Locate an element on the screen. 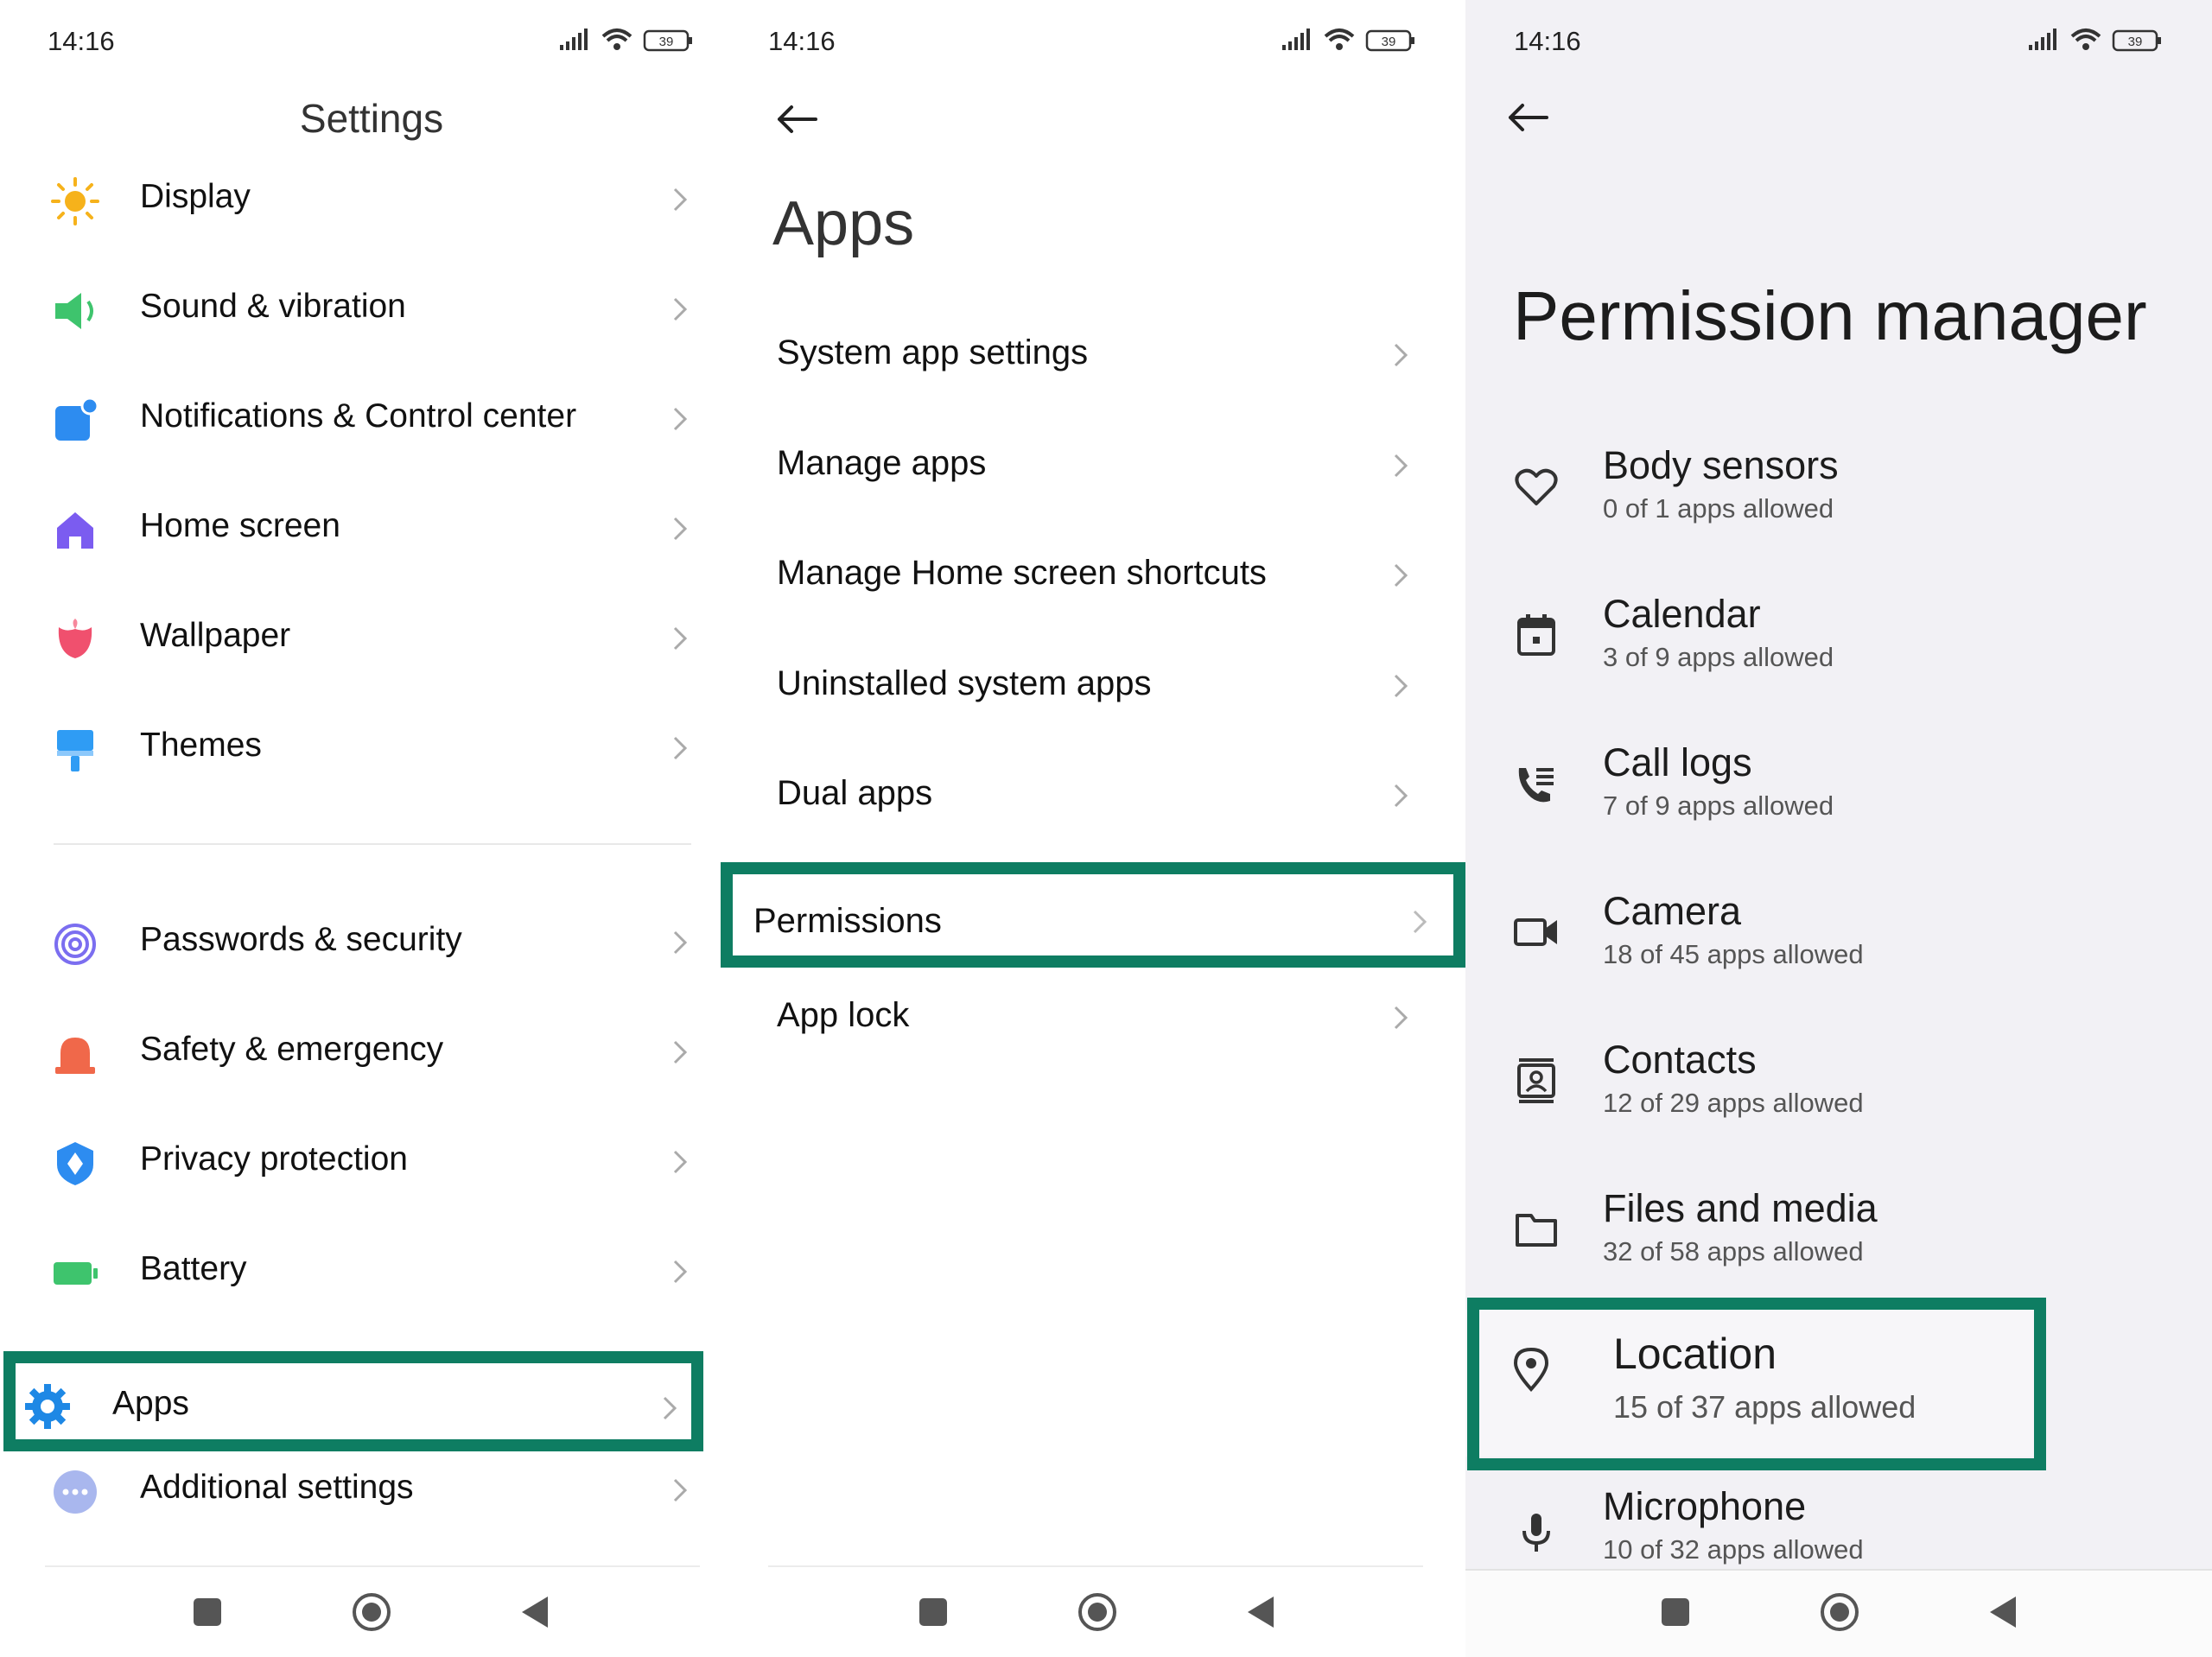 The height and width of the screenshot is (1657, 2212). permission-item-camera: Camera 18 of 45 apps allowed is located at coordinates (1838, 946).